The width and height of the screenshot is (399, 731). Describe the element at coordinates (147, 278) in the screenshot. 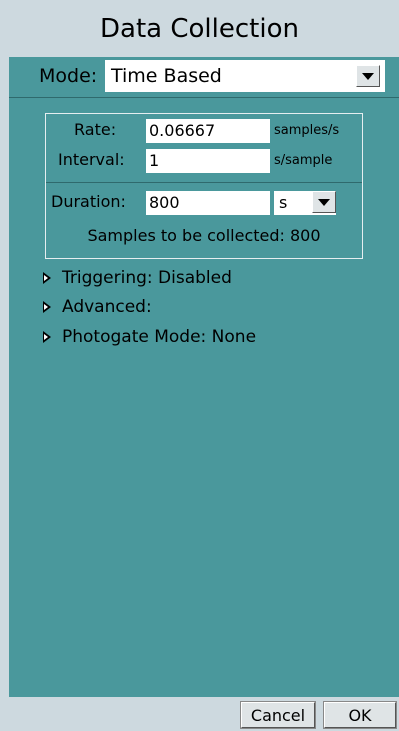

I see `triggering-label: Triggering: Disabled` at that location.